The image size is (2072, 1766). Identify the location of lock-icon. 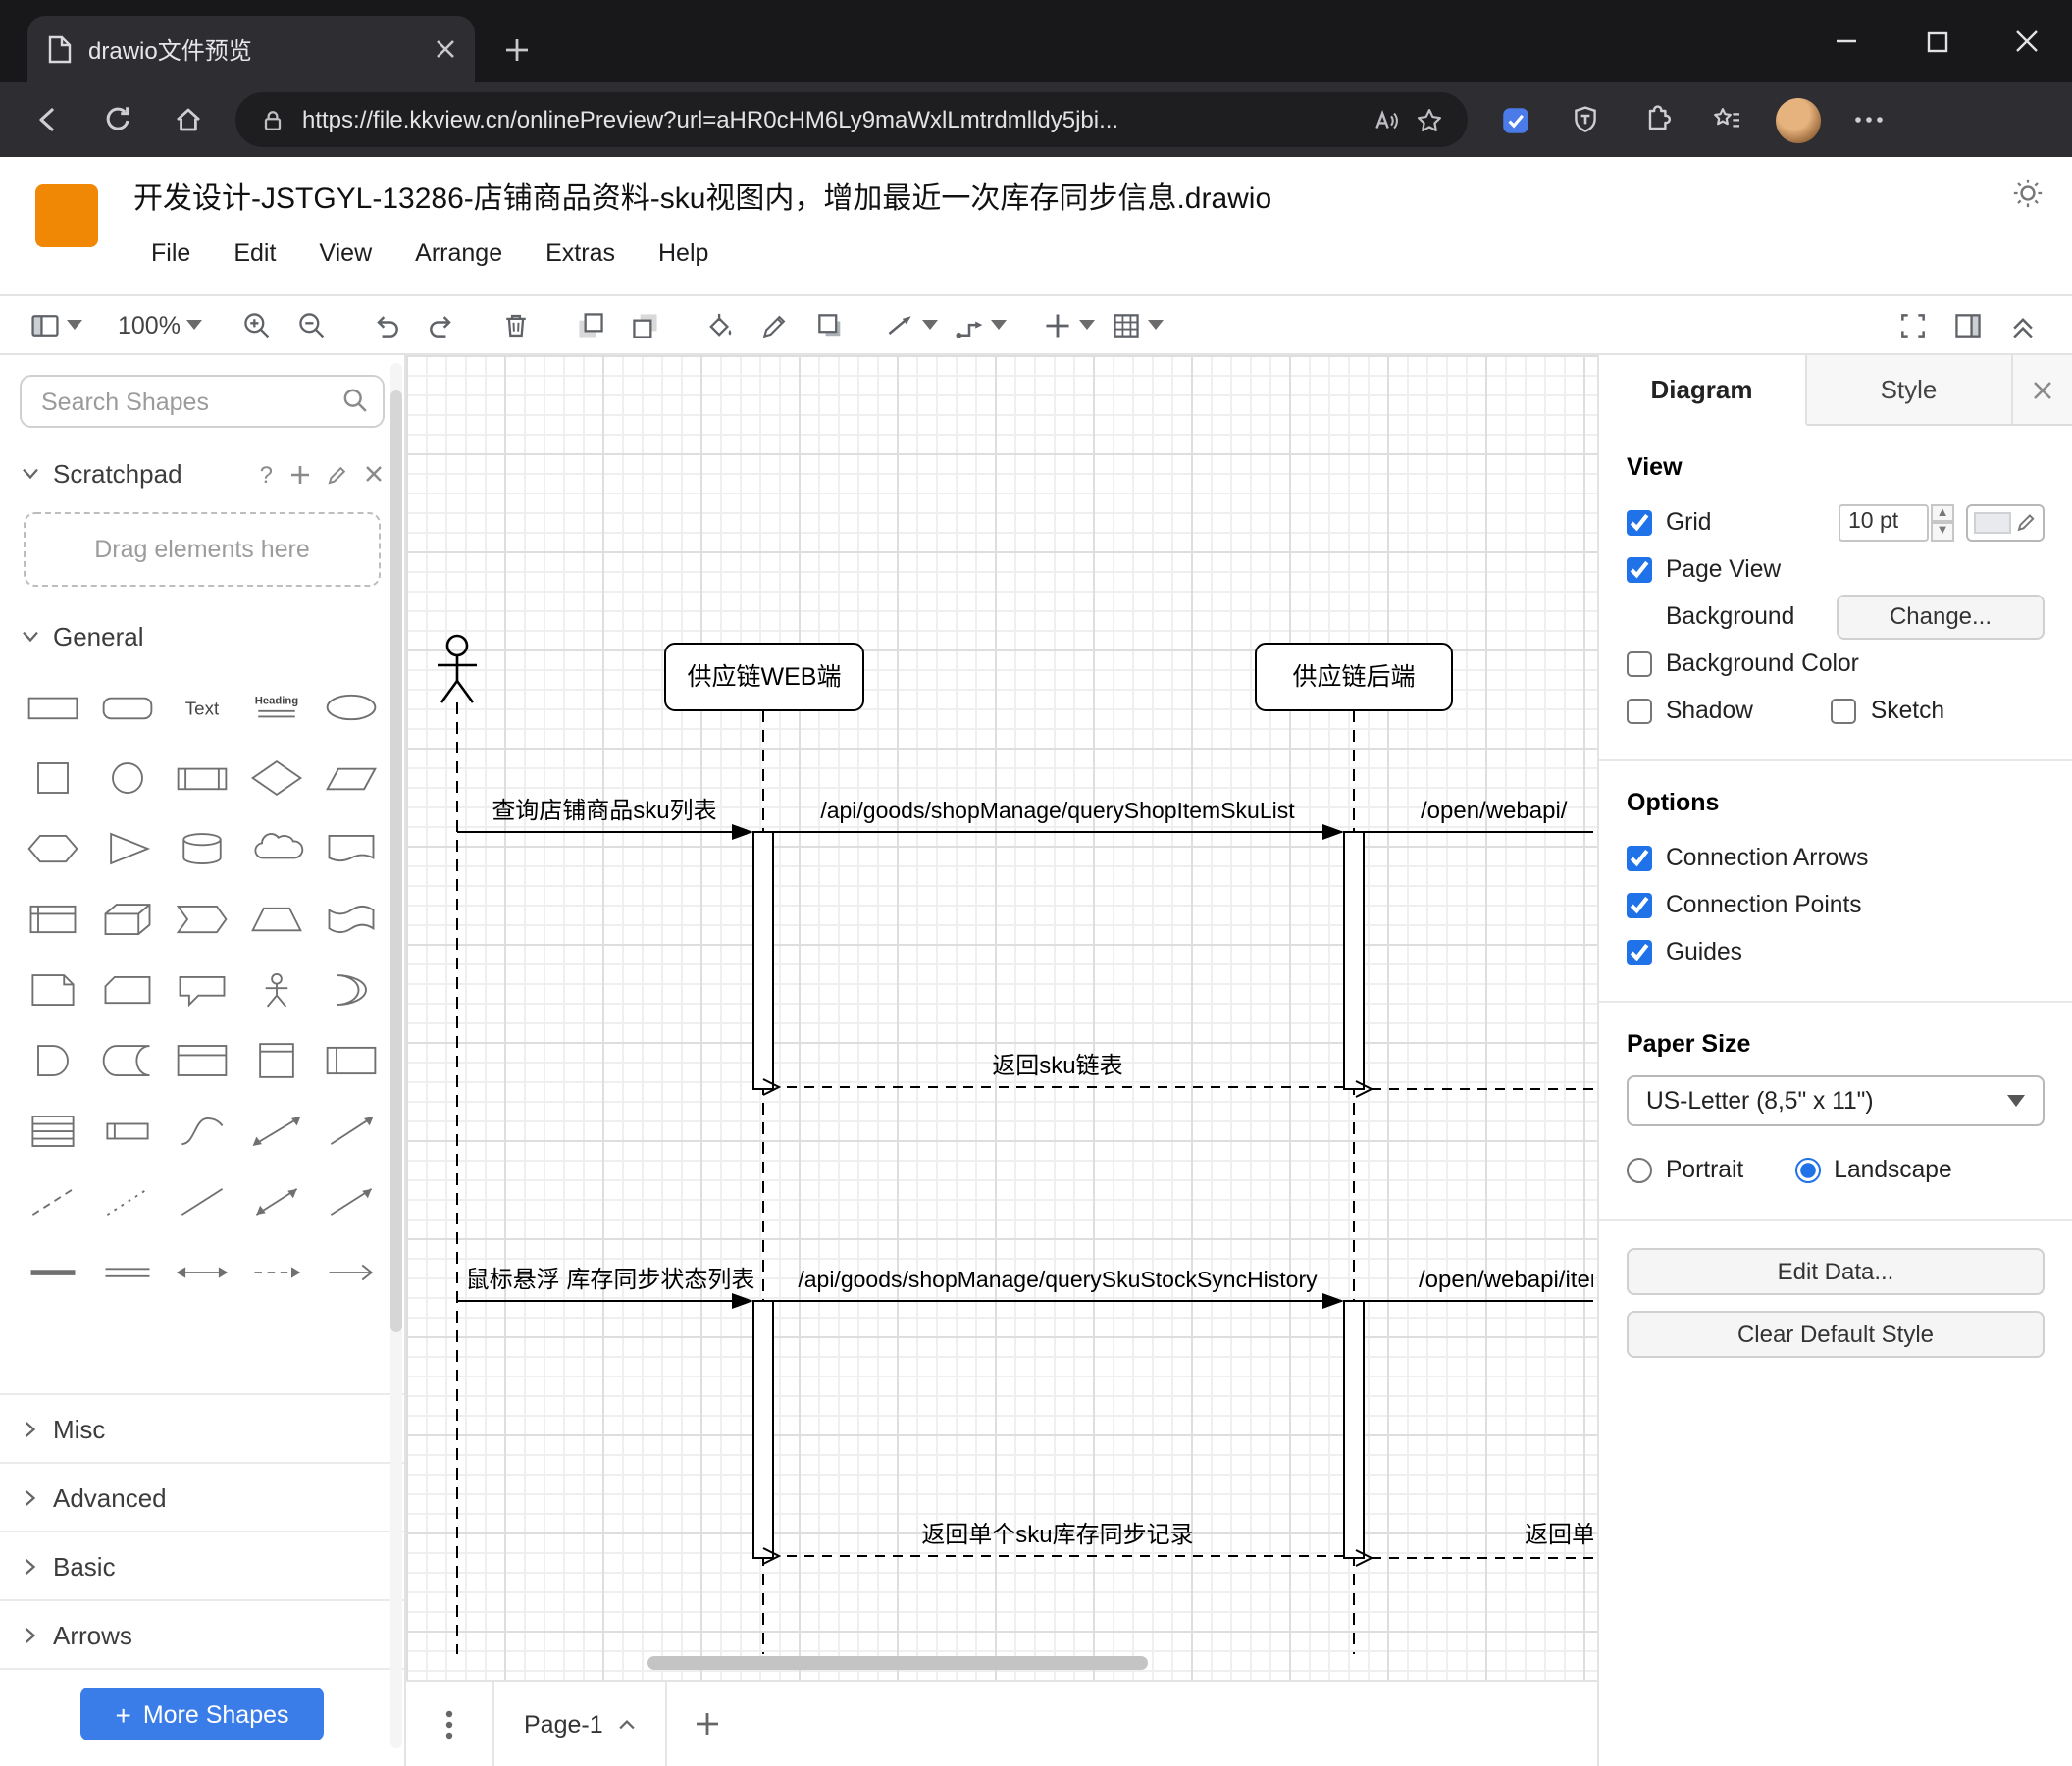
(272, 119).